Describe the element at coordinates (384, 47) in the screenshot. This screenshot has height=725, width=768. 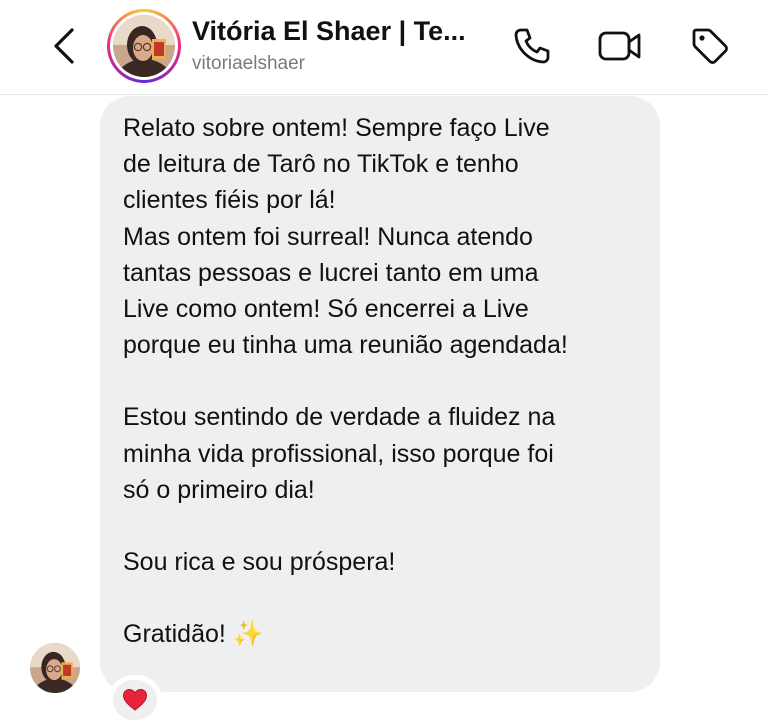
I see `chat-header: Vitória El Shaer | Te... vitoriaelshaer` at that location.